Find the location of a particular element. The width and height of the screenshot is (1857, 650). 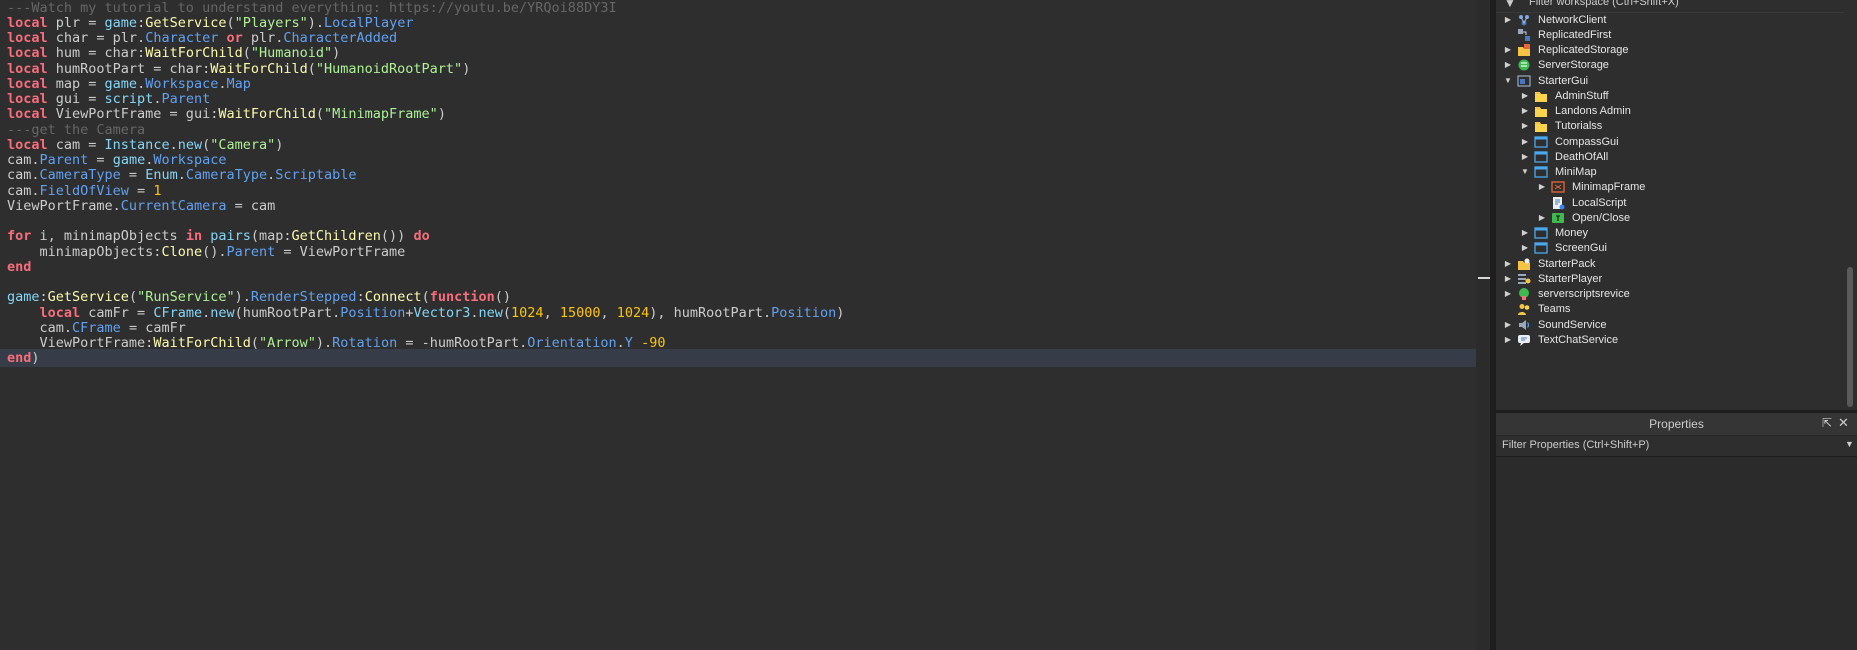

explorer-scrollbar is located at coordinates (1850, 211).